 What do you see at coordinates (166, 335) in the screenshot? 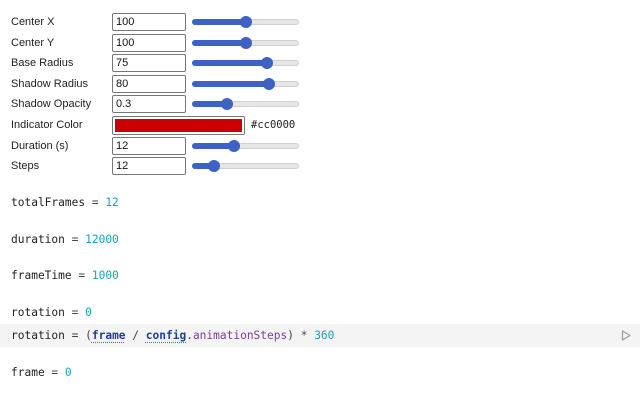
I see `config-reference: config` at bounding box center [166, 335].